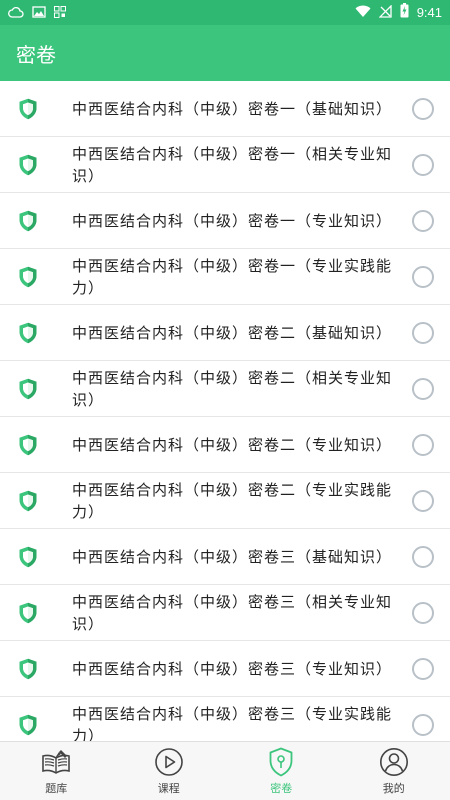  I want to click on list-item-label: 中西医结合内科（中级）密卷二（基础知识）, so click(232, 332).